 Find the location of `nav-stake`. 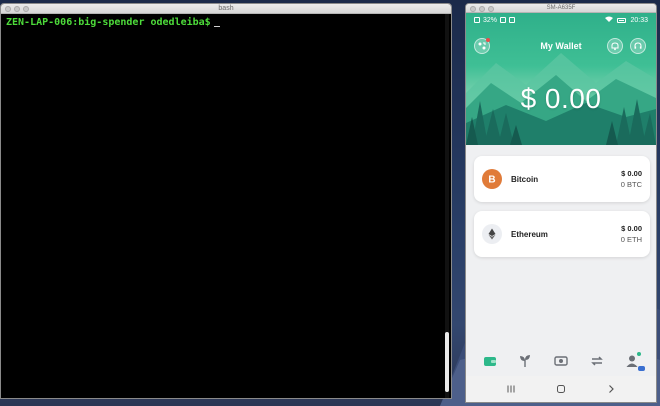

nav-stake is located at coordinates (525, 361).